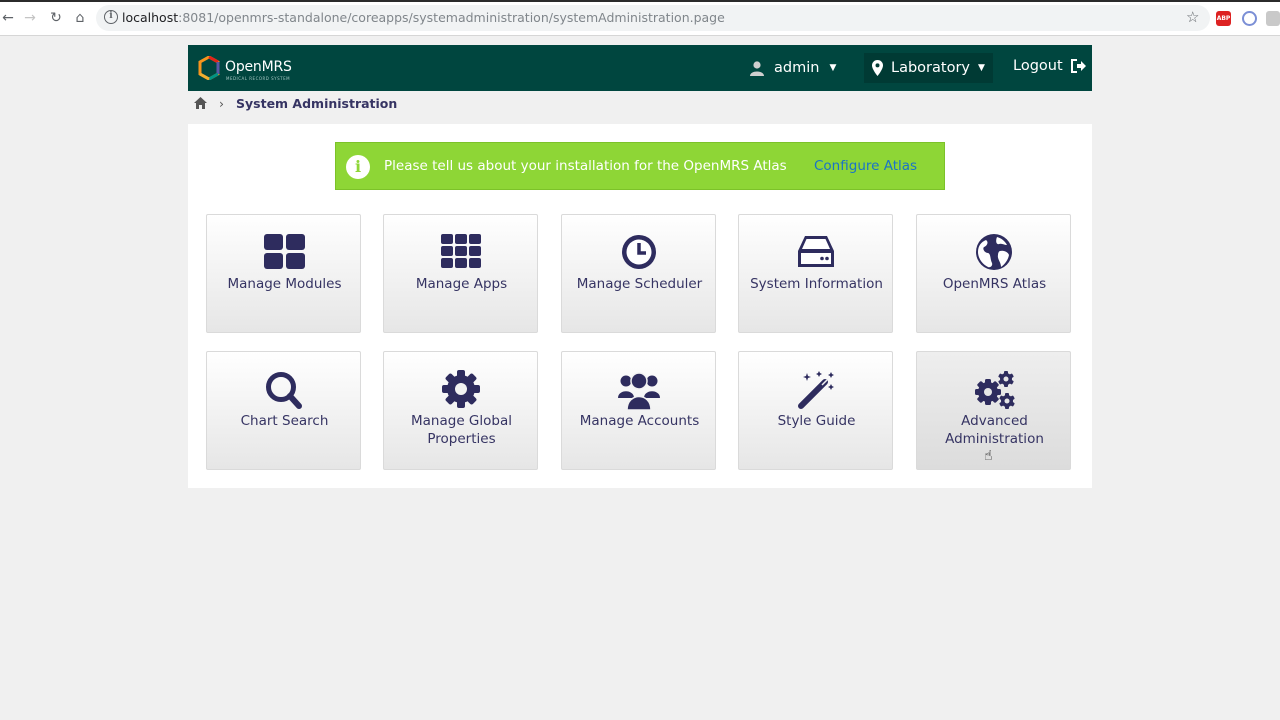 The width and height of the screenshot is (1280, 720). I want to click on browser-top-edge, so click(640, 1).